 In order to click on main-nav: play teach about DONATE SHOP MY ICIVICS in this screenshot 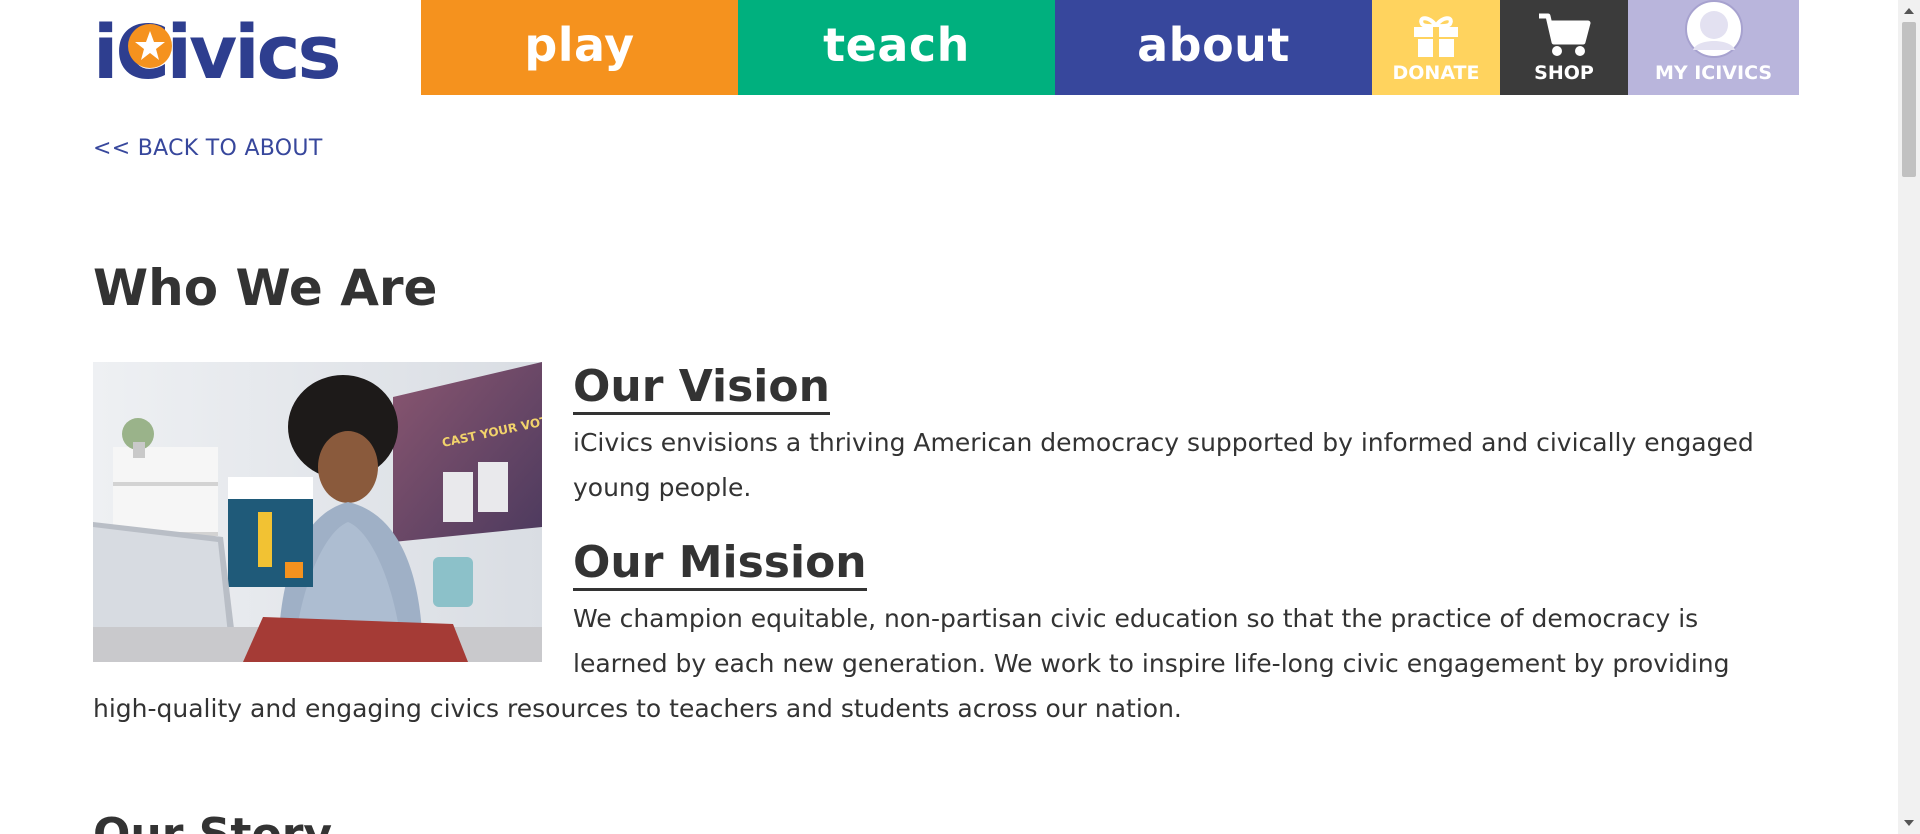, I will do `click(1110, 47)`.